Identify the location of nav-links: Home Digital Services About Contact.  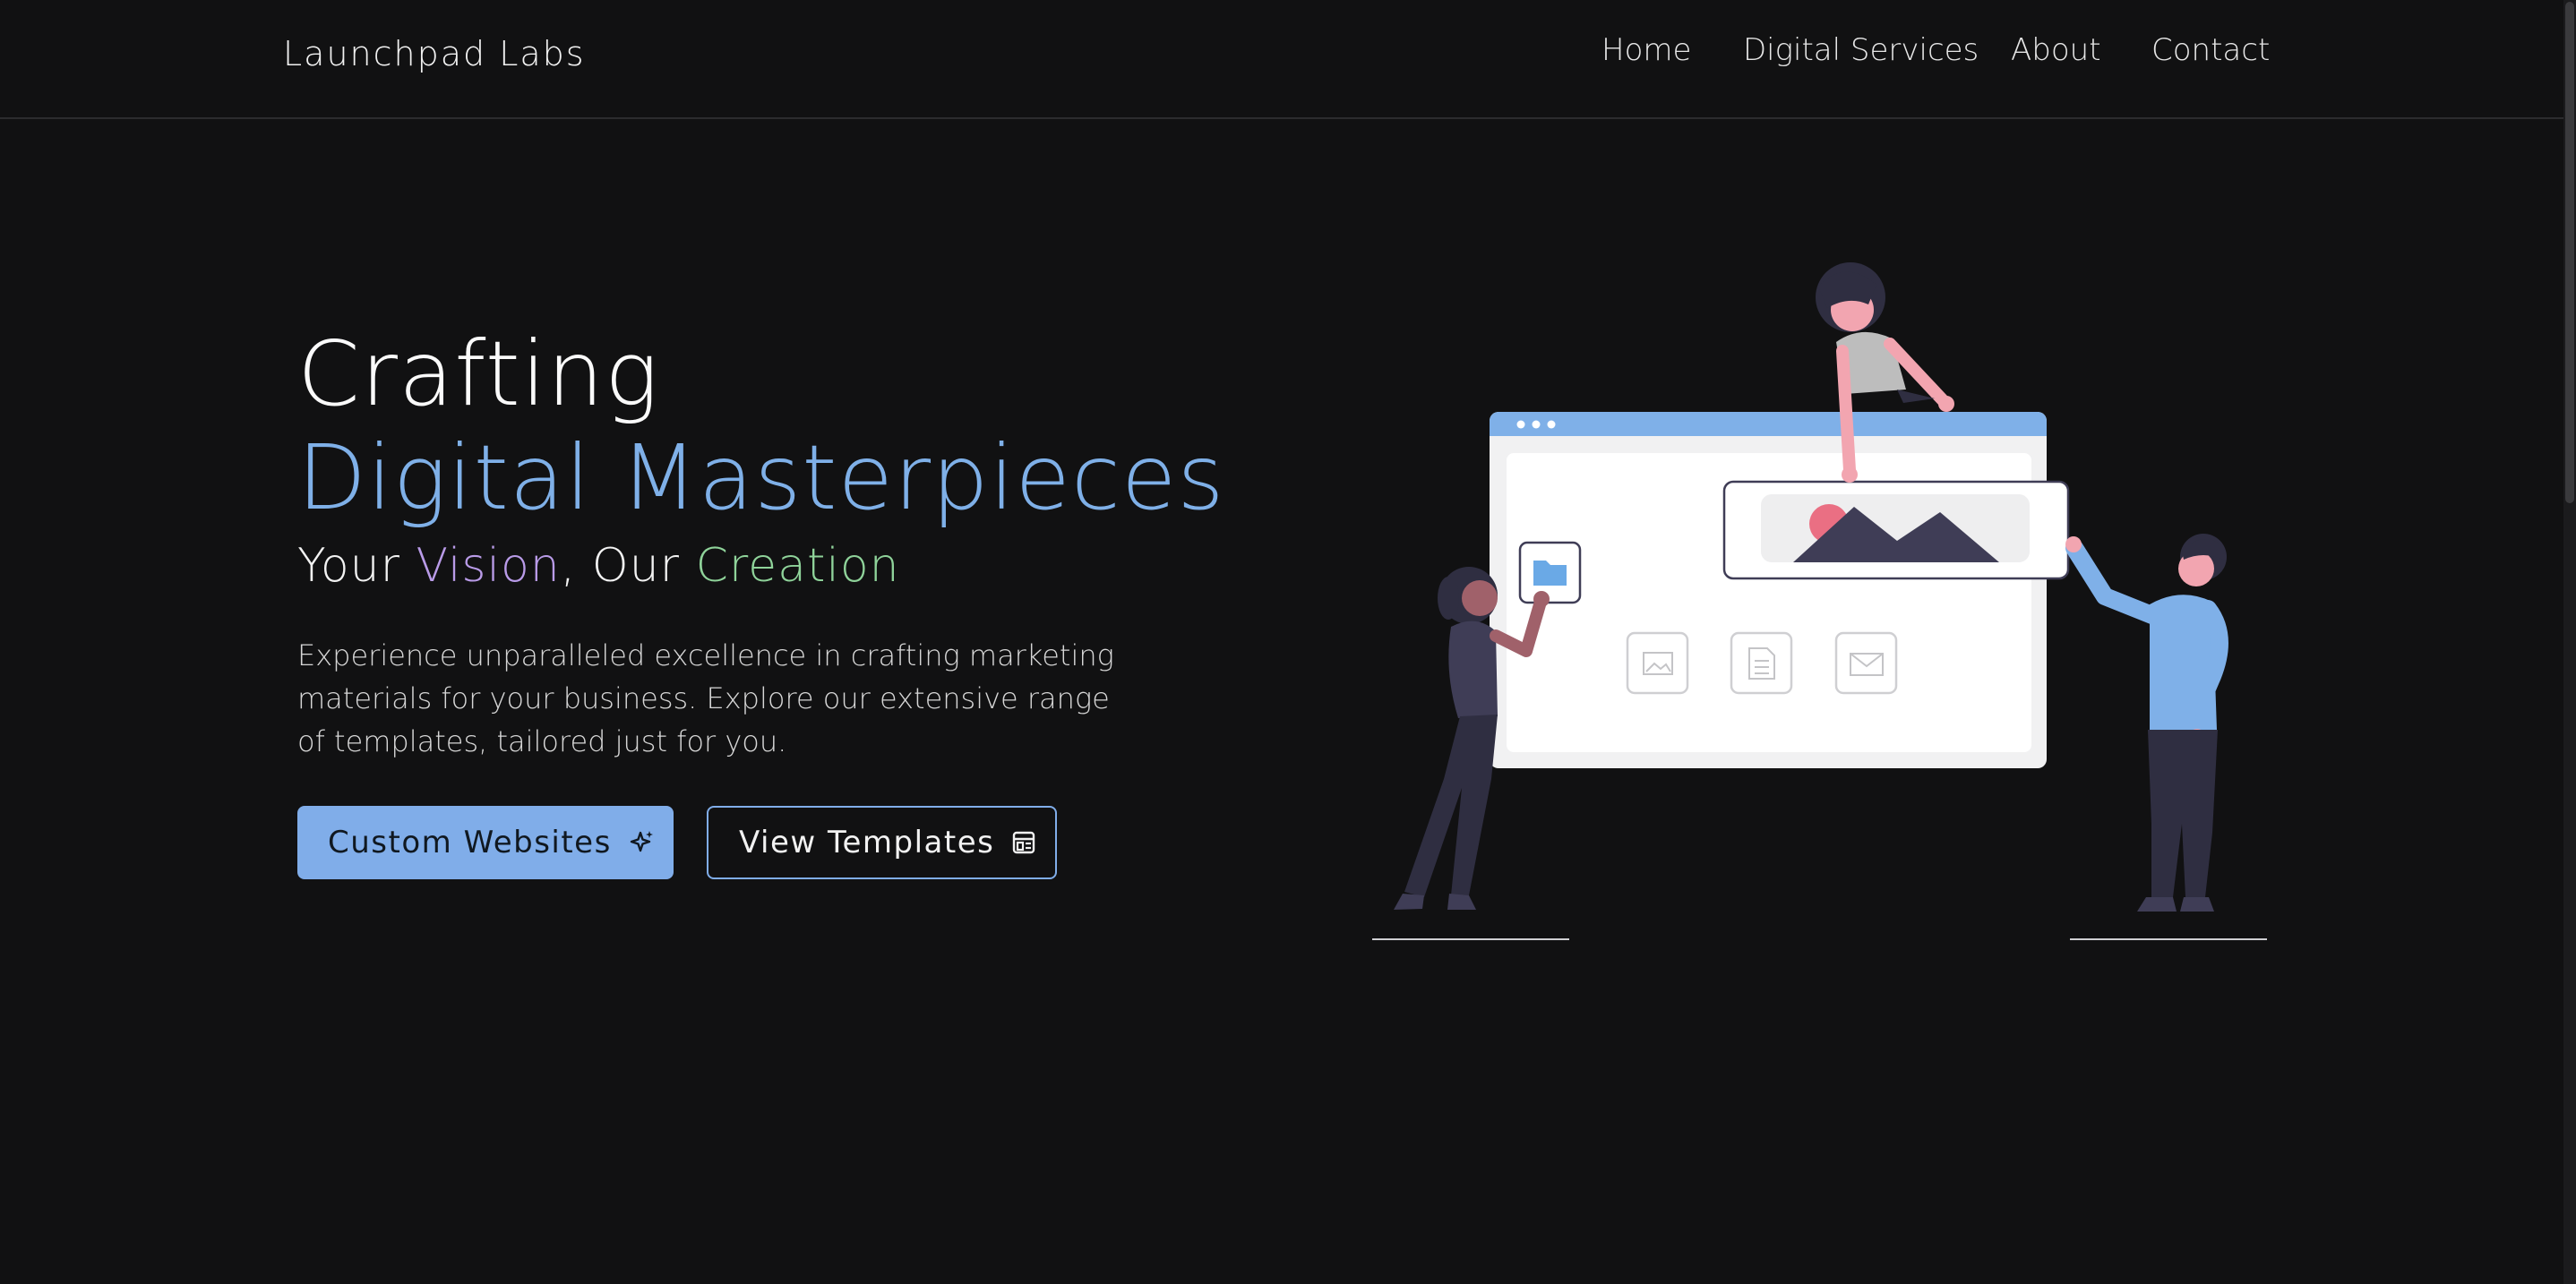
(1281, 54).